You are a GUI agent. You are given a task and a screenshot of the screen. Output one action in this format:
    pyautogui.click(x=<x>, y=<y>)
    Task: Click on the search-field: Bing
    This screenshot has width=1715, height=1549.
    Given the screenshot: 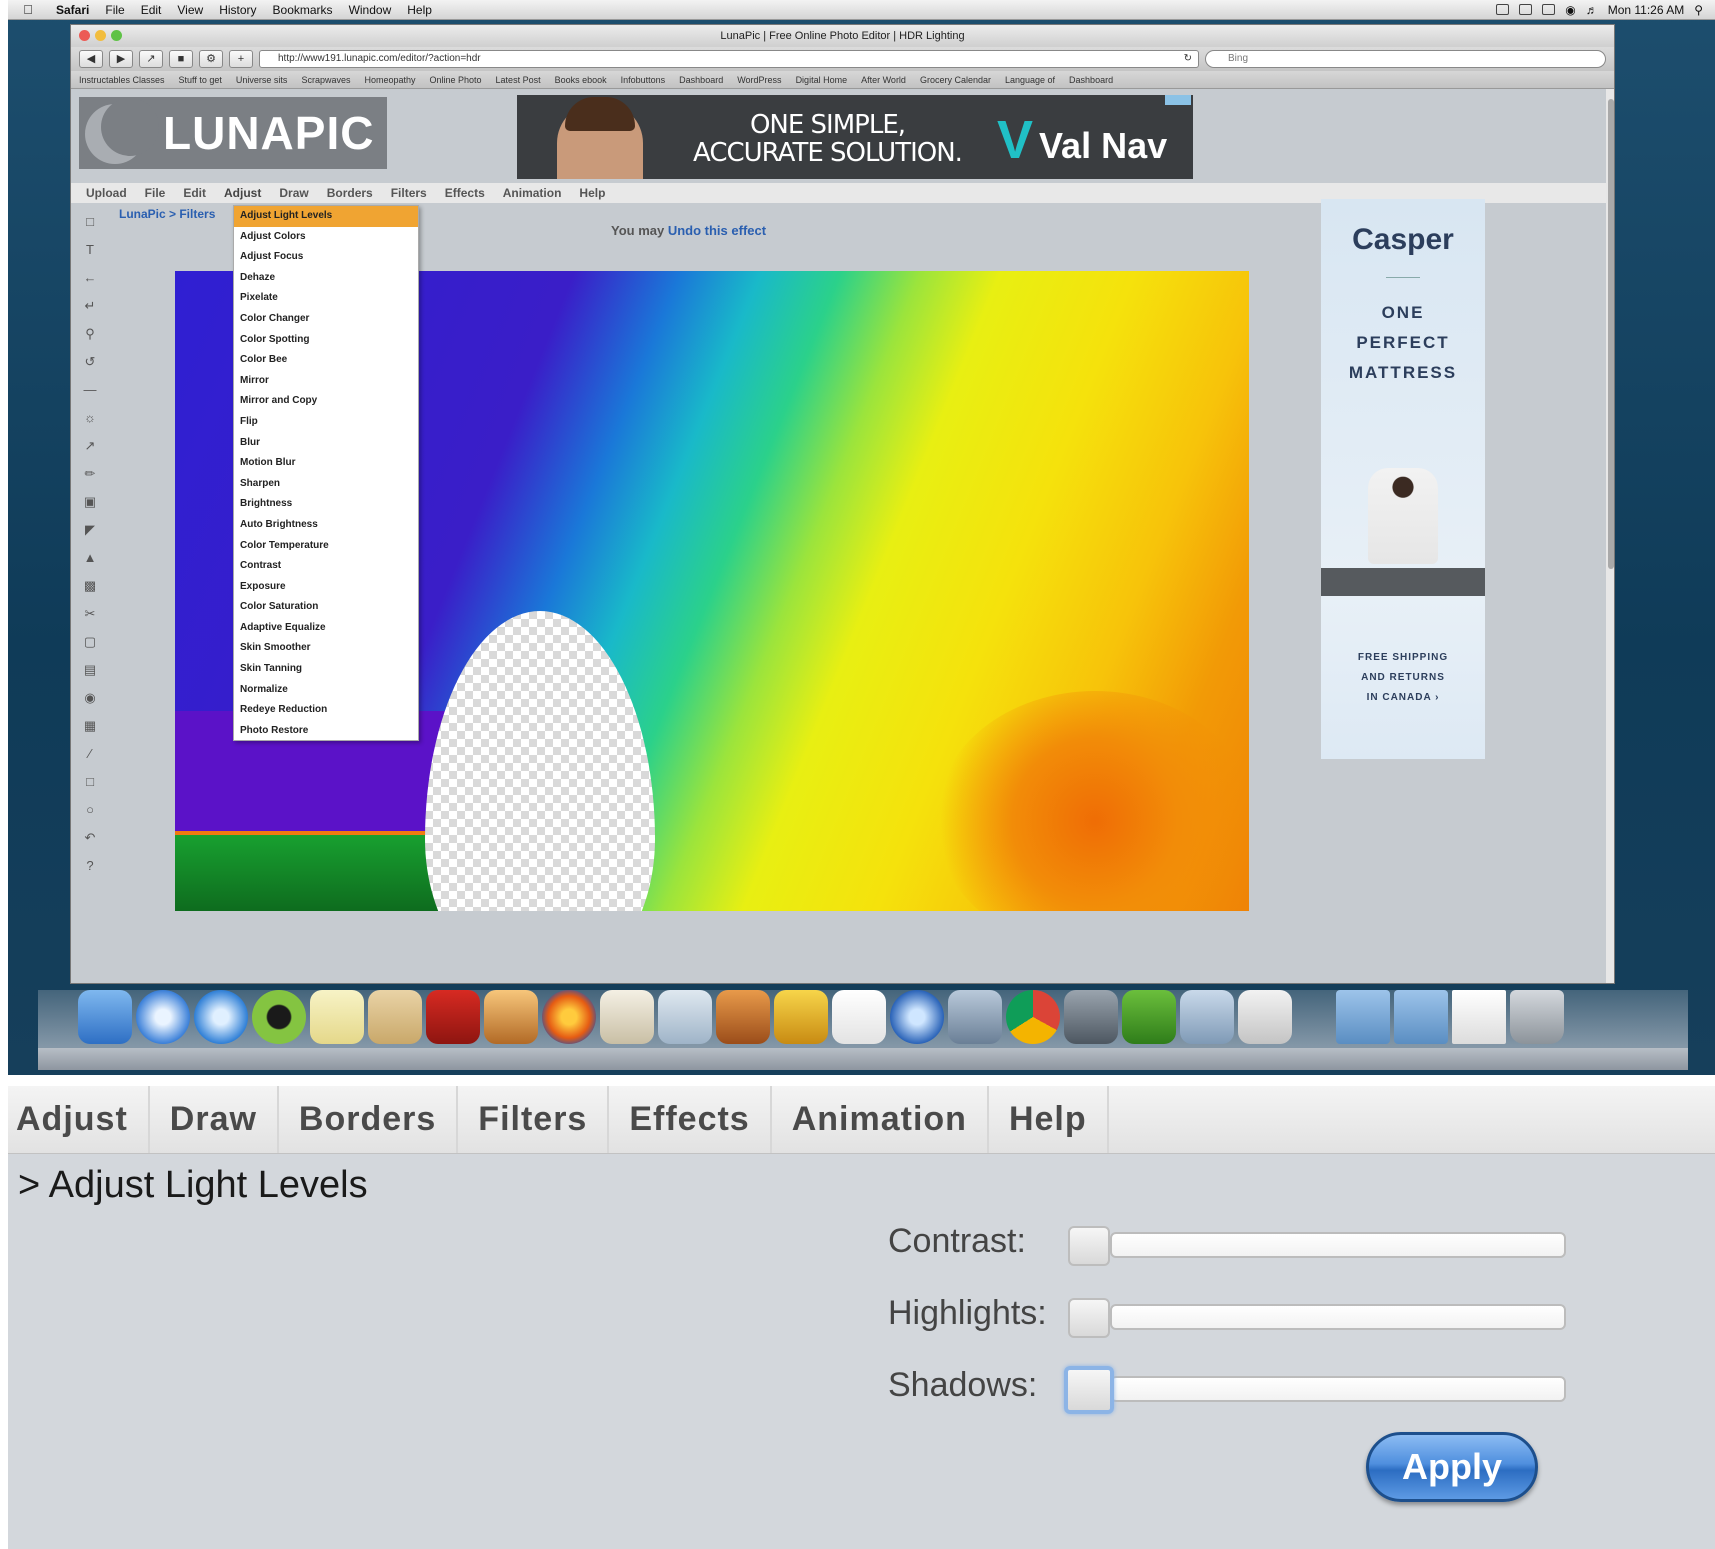 What is the action you would take?
    pyautogui.click(x=1405, y=59)
    